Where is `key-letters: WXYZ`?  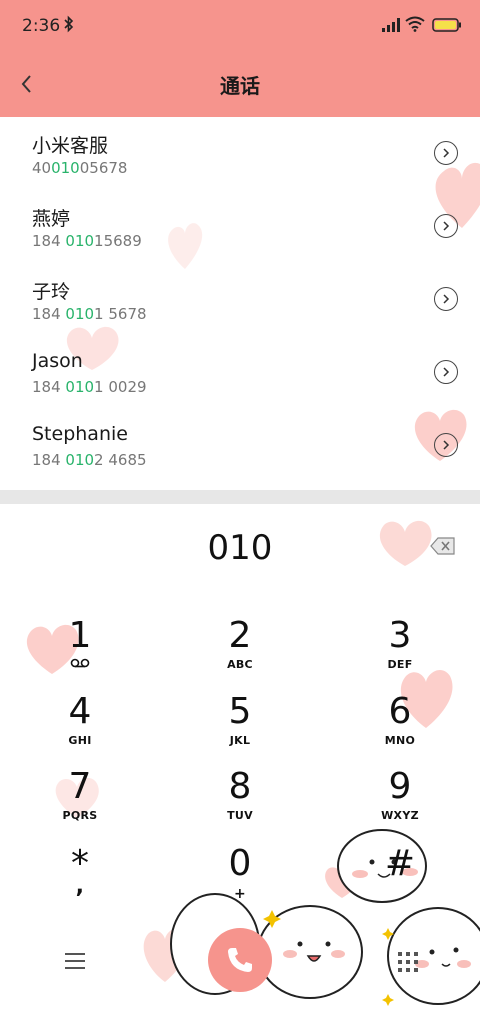 key-letters: WXYZ is located at coordinates (400, 815).